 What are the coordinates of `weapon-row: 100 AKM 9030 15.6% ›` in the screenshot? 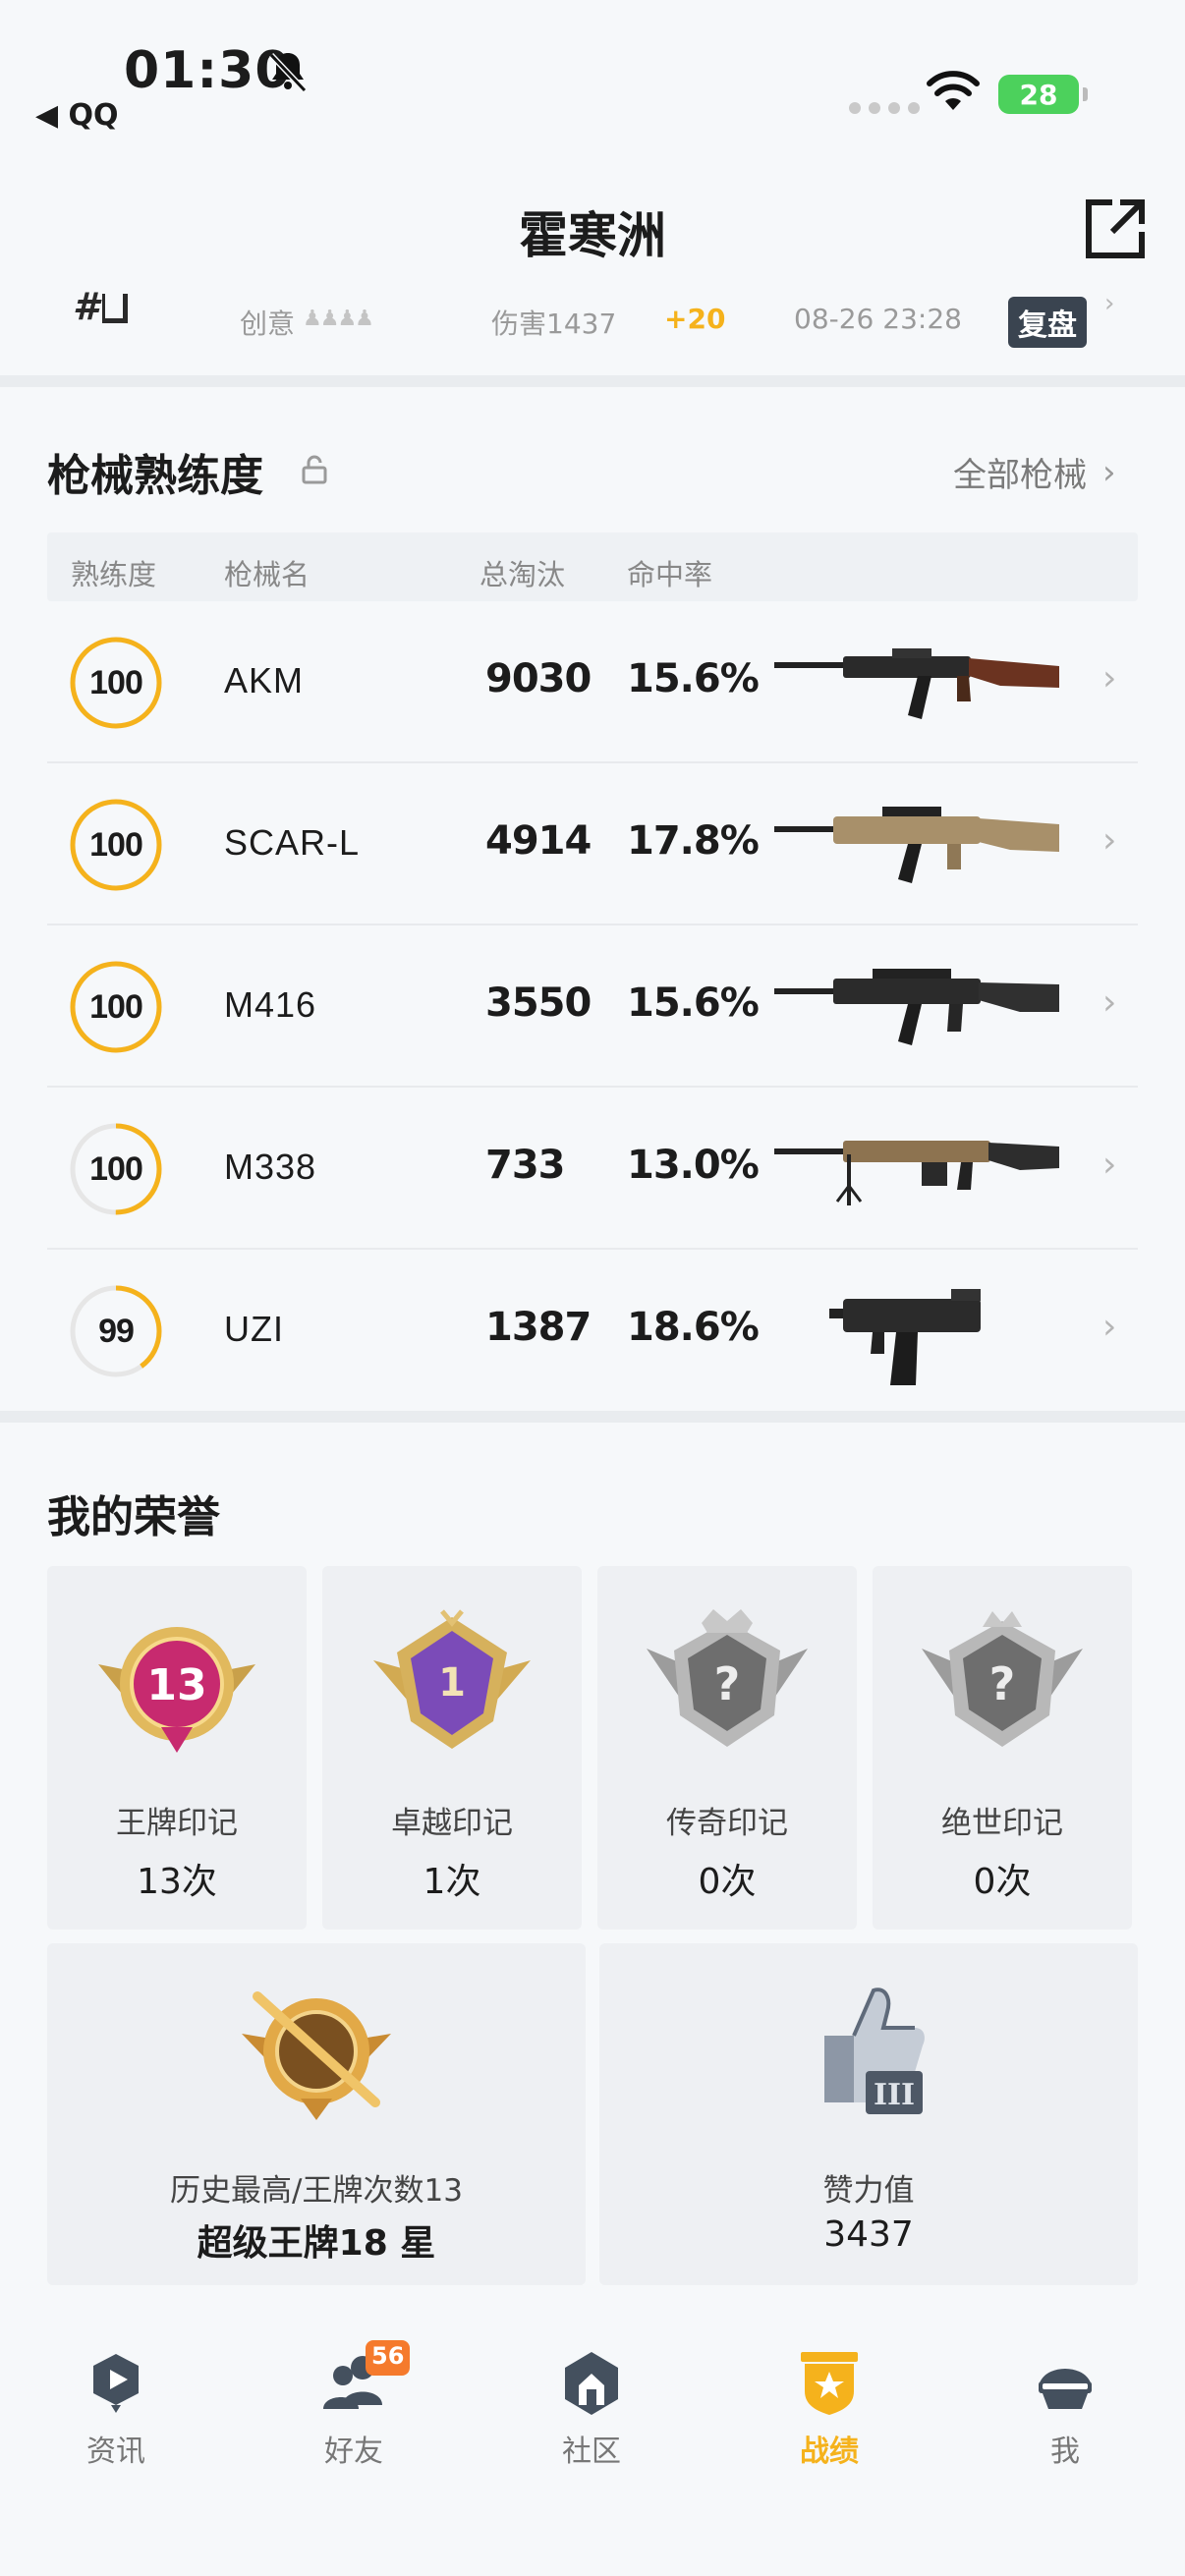 It's located at (592, 682).